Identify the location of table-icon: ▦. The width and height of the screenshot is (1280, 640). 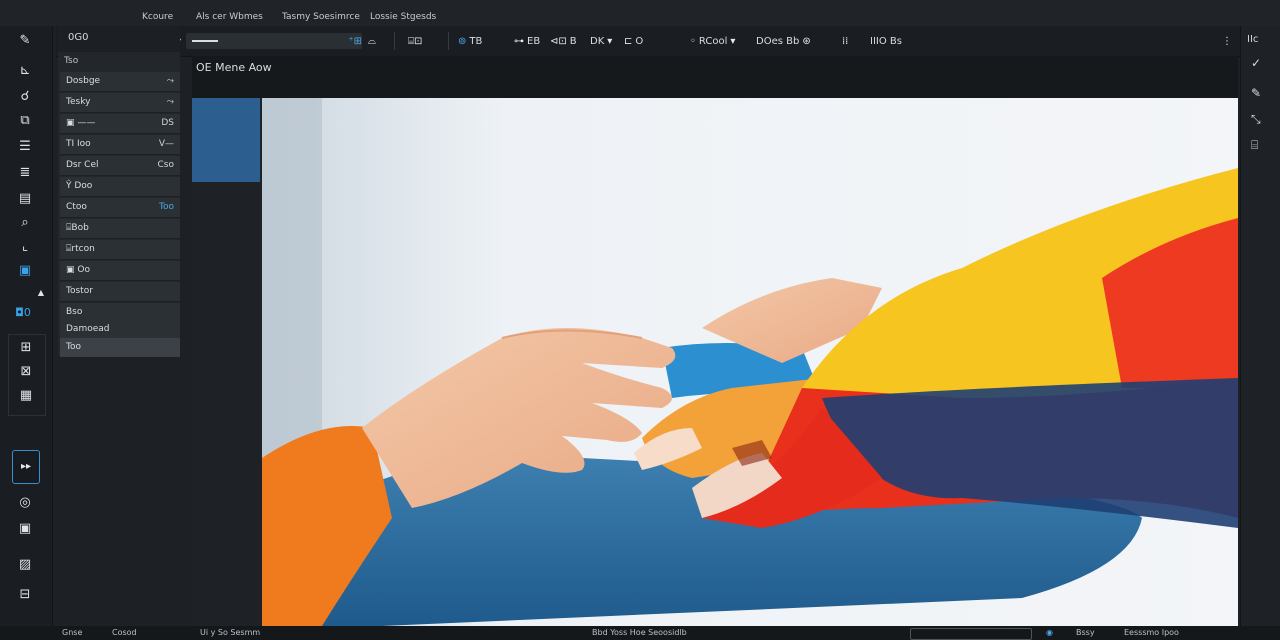
(26, 396).